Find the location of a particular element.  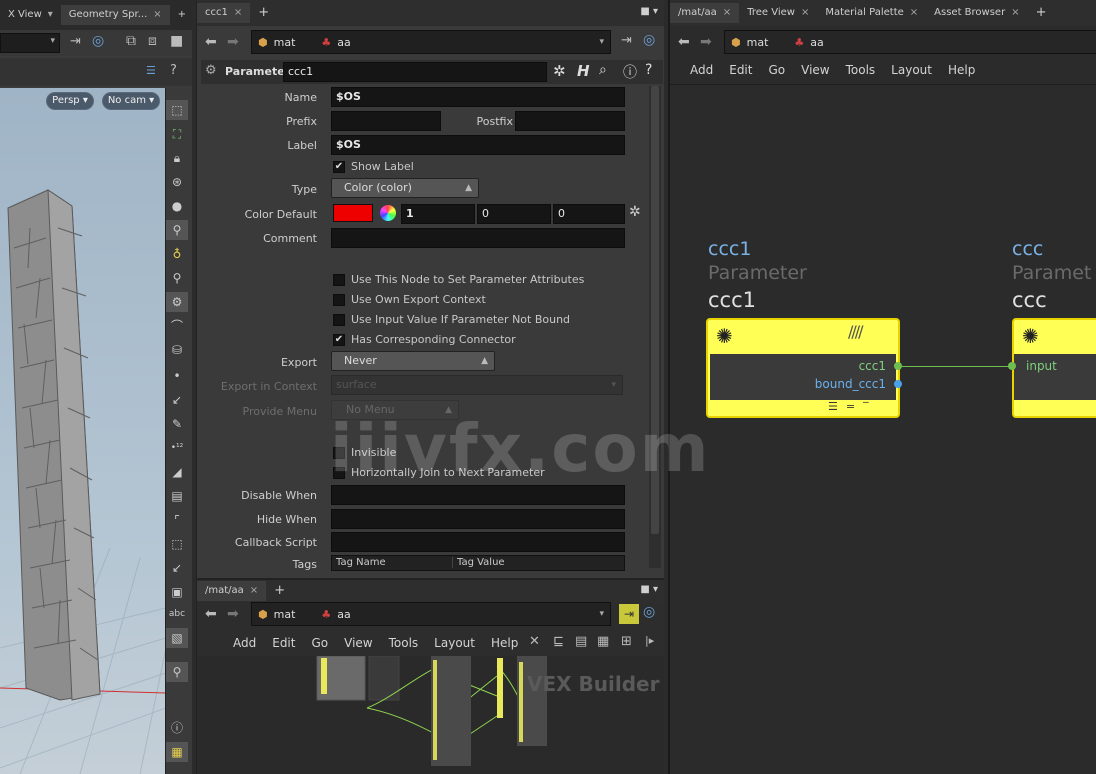

node2-input: input is located at coordinates (1041, 366).